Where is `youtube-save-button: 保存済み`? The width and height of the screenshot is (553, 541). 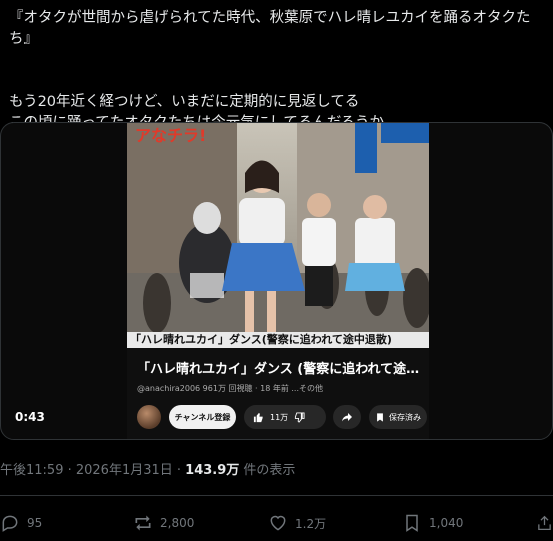 youtube-save-button: 保存済み is located at coordinates (398, 417).